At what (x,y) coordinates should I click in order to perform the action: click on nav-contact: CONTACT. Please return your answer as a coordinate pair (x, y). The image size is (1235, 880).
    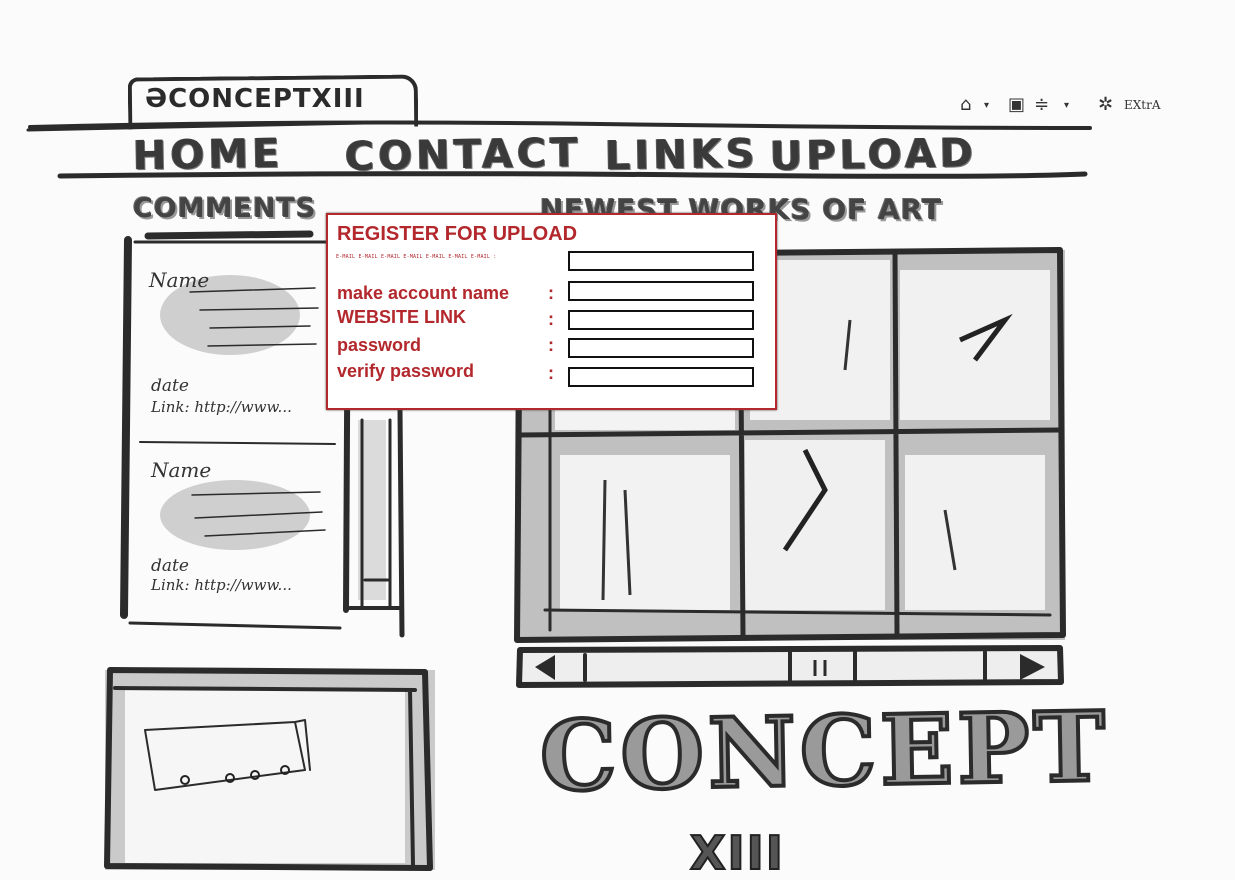
    Looking at the image, I should click on (463, 155).